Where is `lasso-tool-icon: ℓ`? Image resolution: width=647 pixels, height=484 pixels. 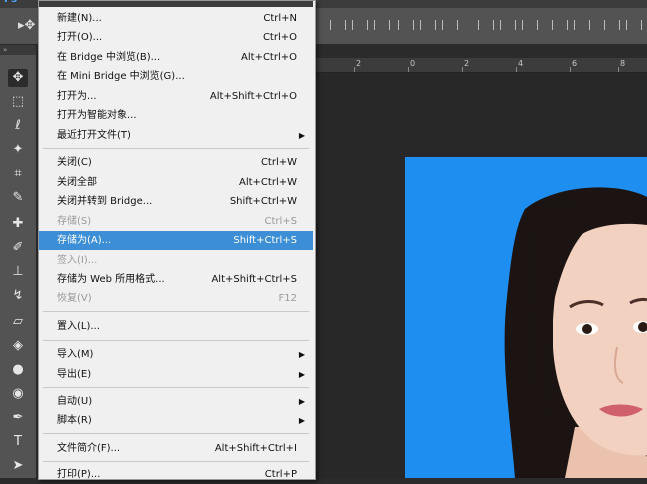 lasso-tool-icon: ℓ is located at coordinates (18, 126).